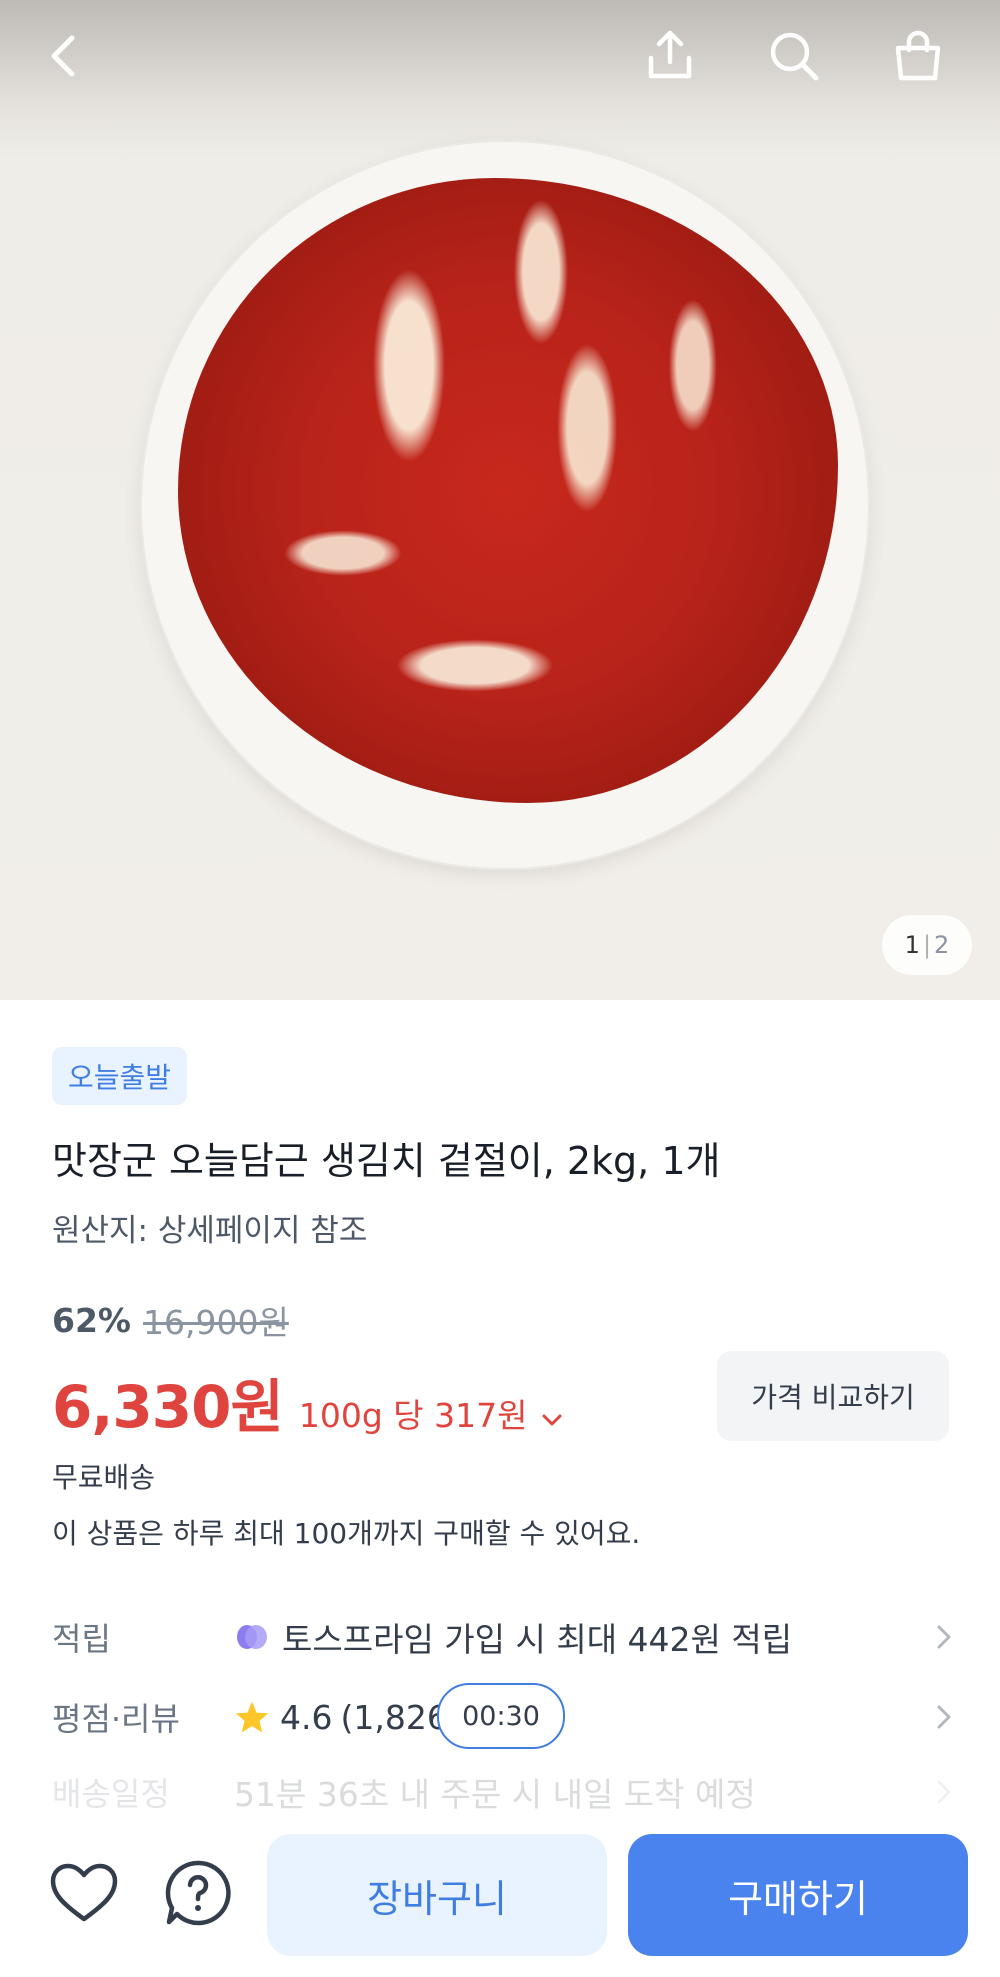 This screenshot has height=1977, width=1000. Describe the element at coordinates (394, 1717) in the screenshot. I see `review-count: (1,826` at that location.